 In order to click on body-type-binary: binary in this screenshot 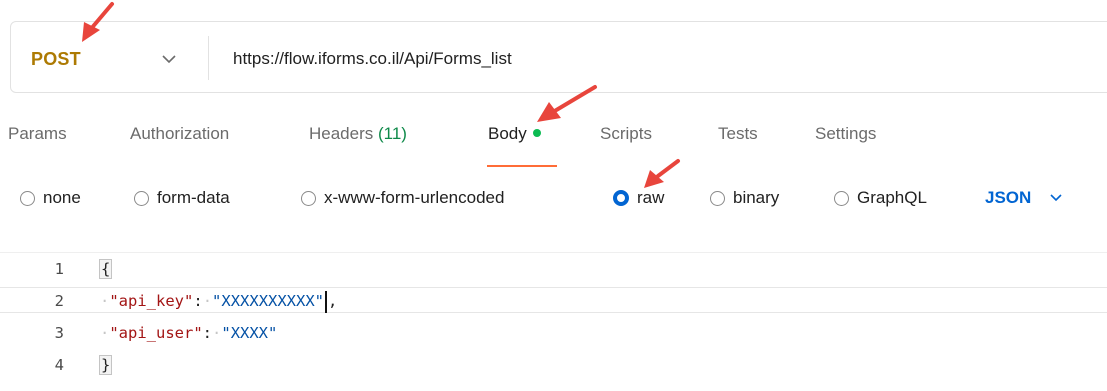, I will do `click(744, 198)`.